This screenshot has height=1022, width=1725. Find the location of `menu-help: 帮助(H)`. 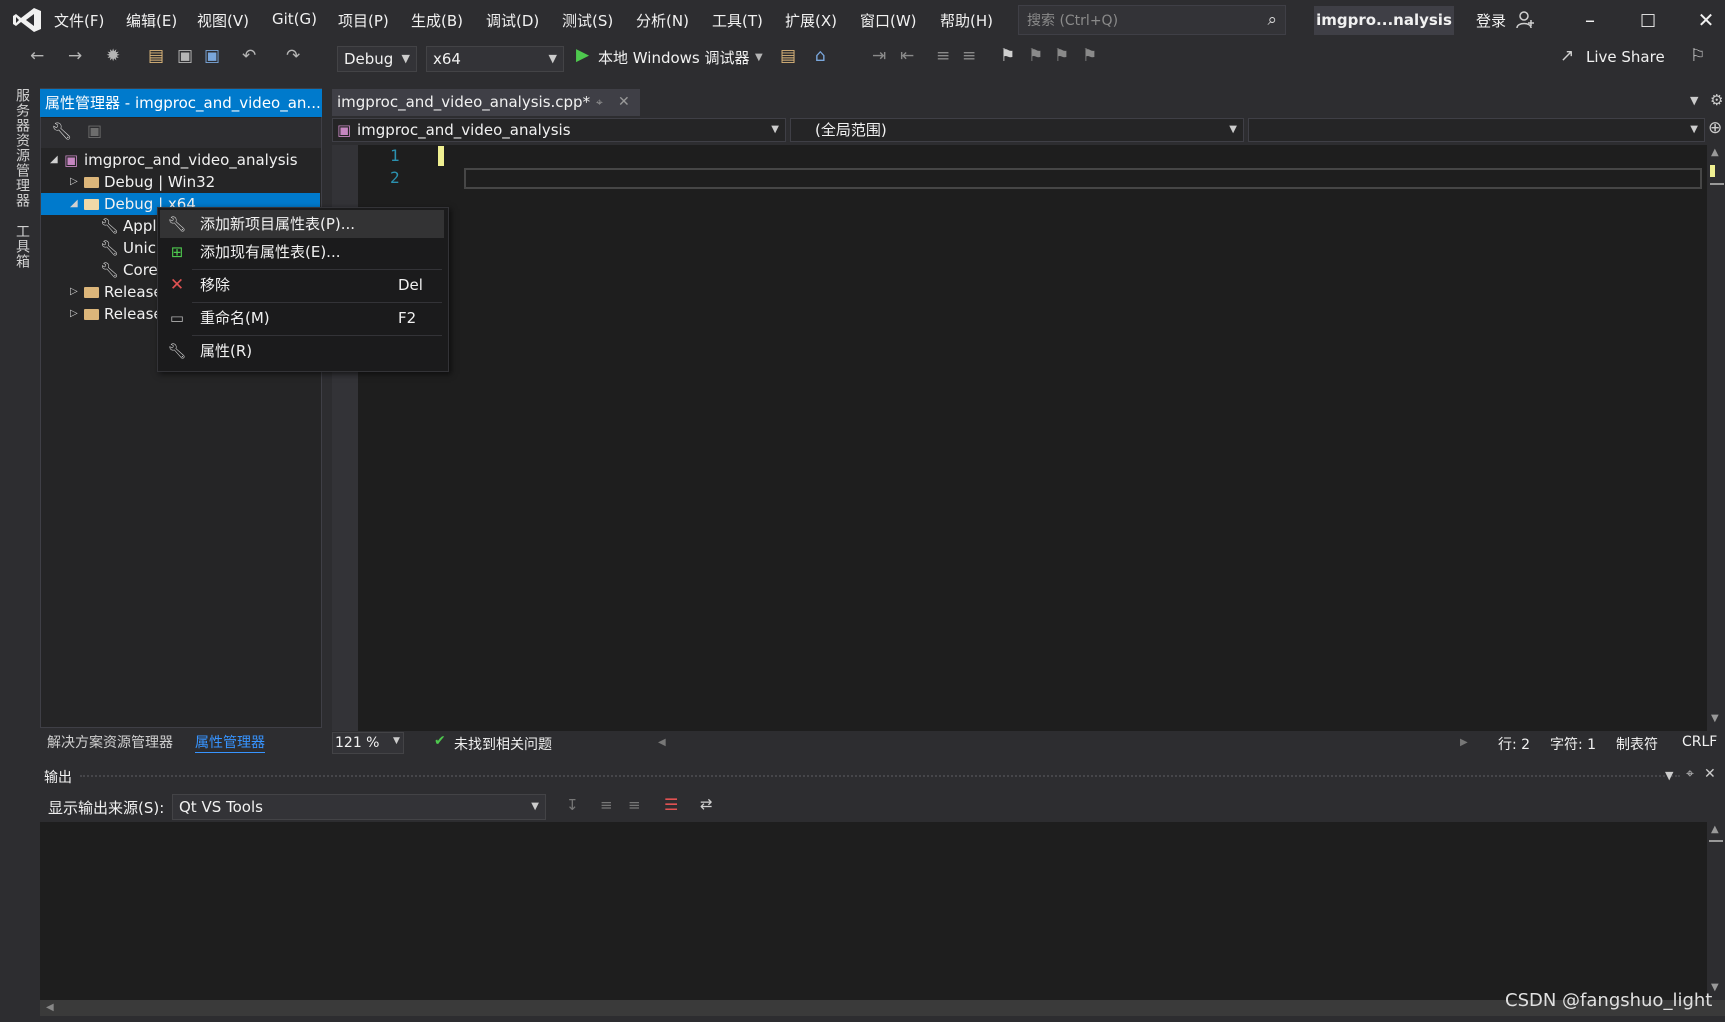

menu-help: 帮助(H) is located at coordinates (966, 20).